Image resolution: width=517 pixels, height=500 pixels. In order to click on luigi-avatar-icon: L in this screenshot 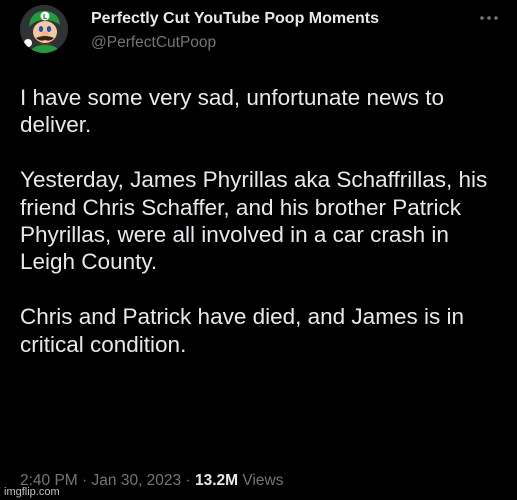, I will do `click(44, 29)`.